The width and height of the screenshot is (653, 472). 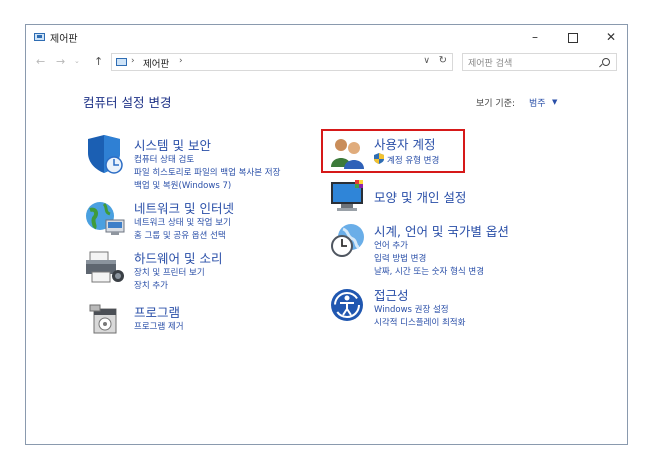 I want to click on programs-icon, so click(x=106, y=319).